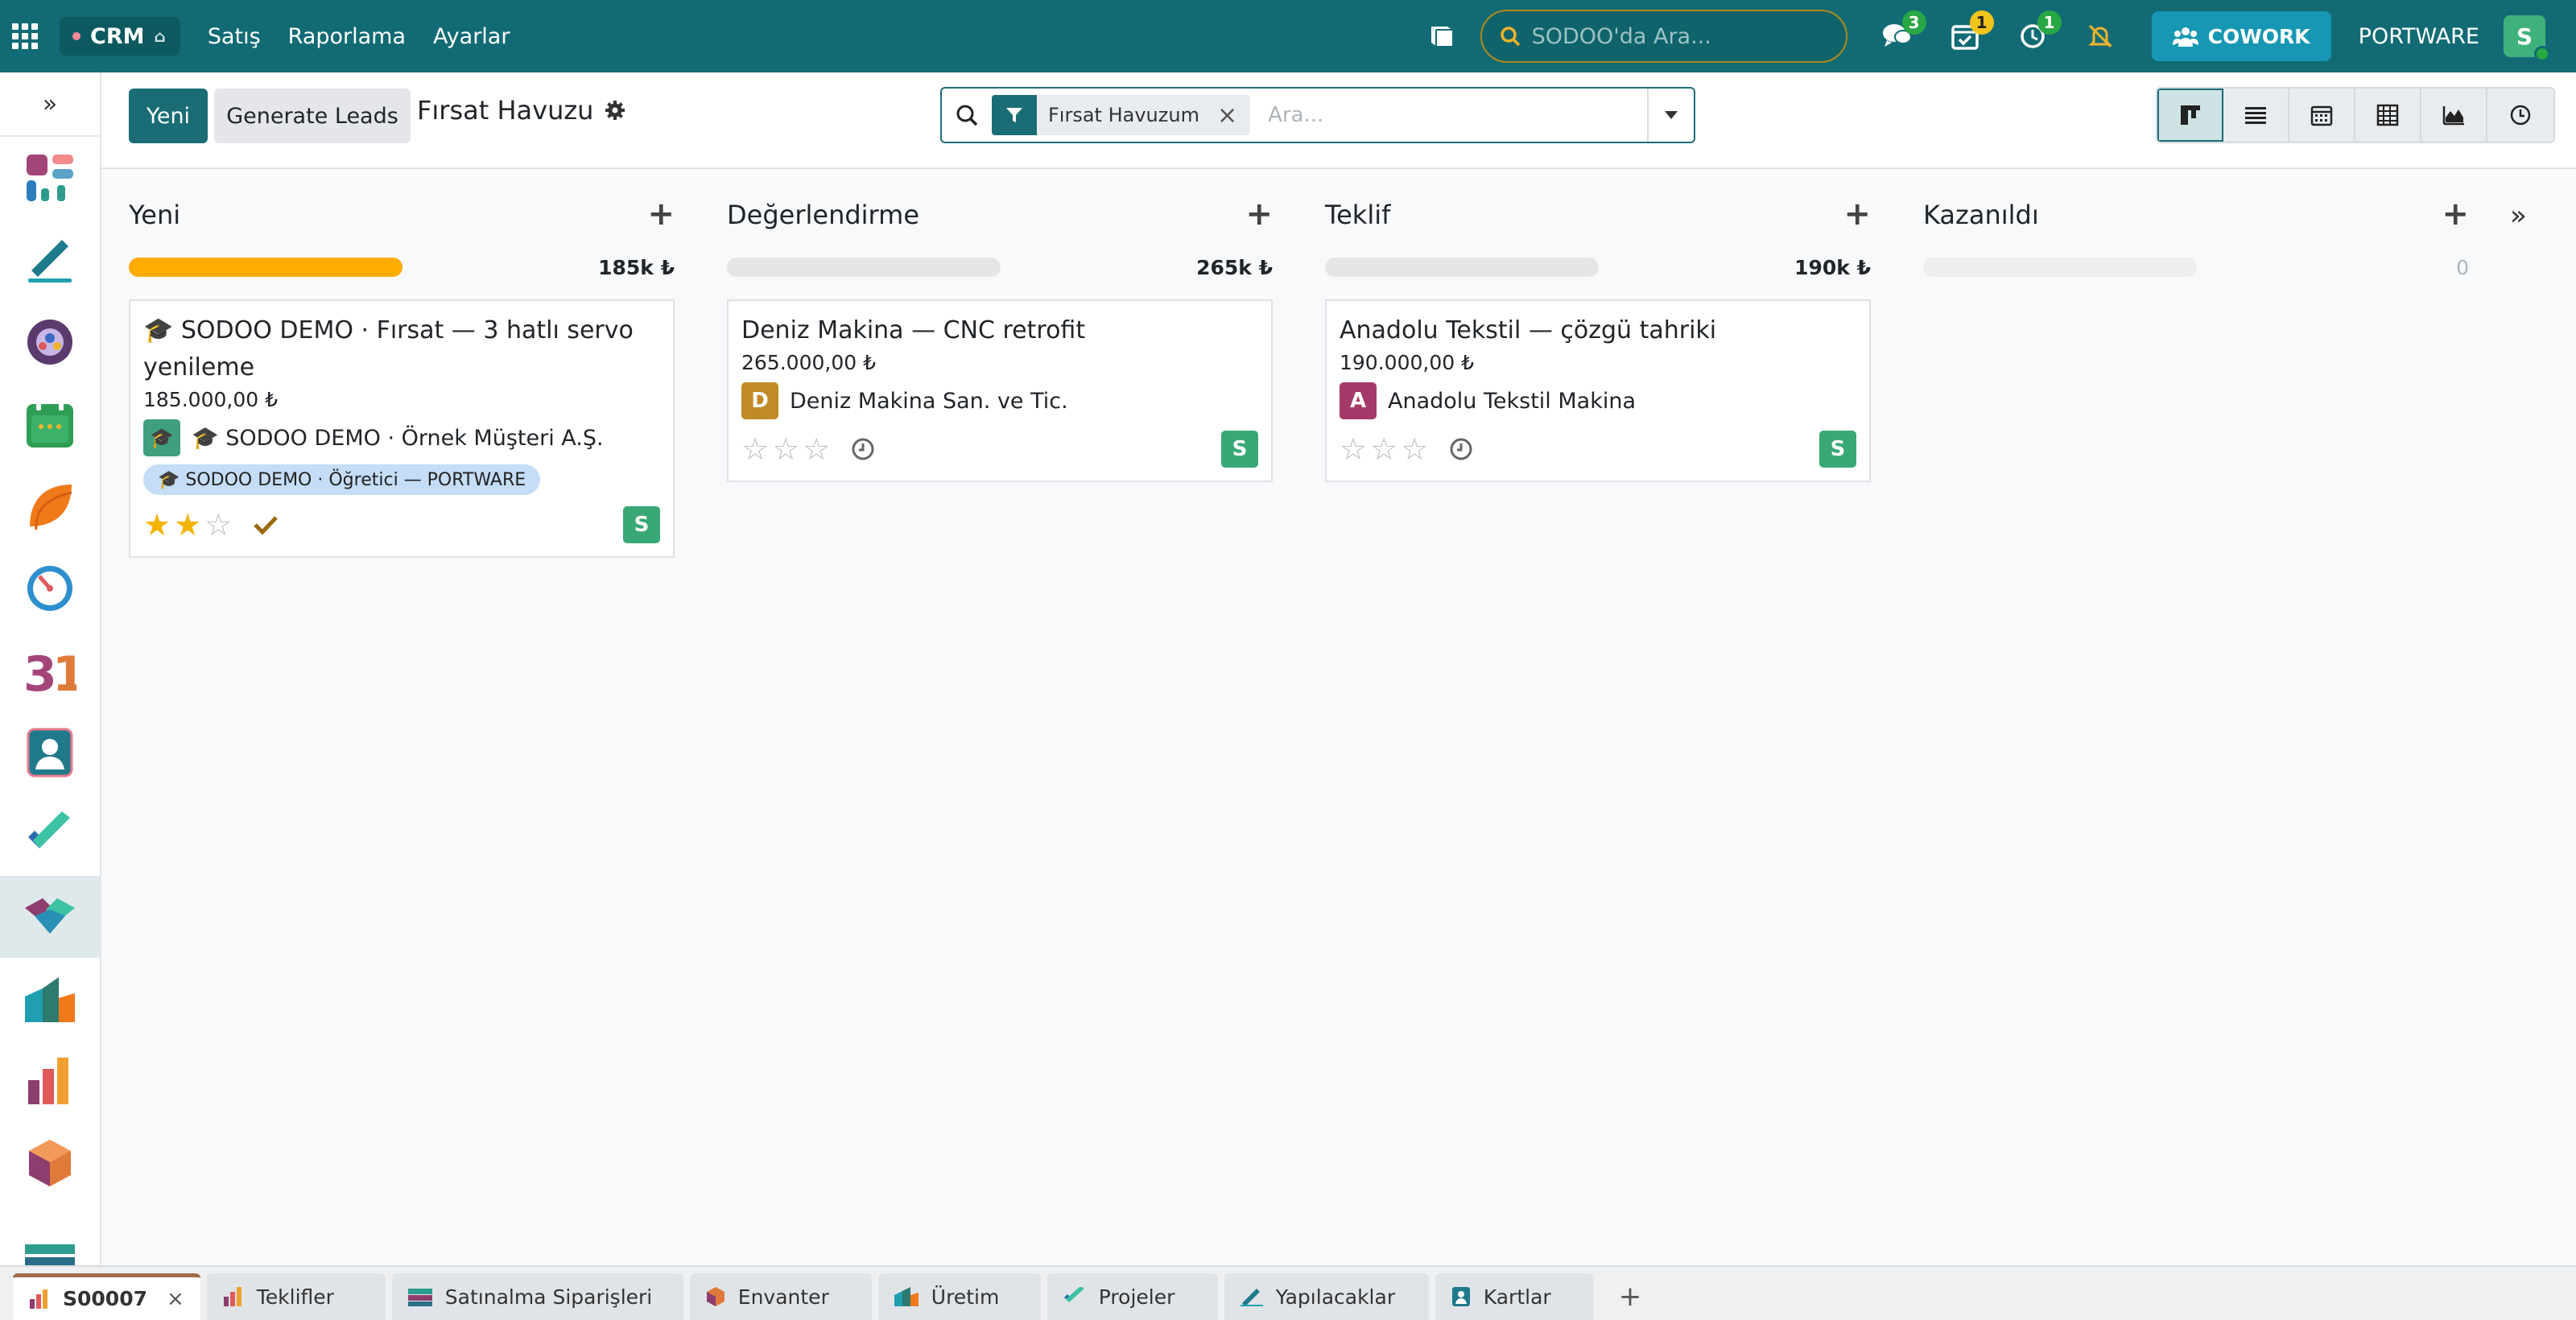 The height and width of the screenshot is (1320, 2576). Describe the element at coordinates (1132, 1296) in the screenshot. I see `tab-projeler: Projeler` at that location.